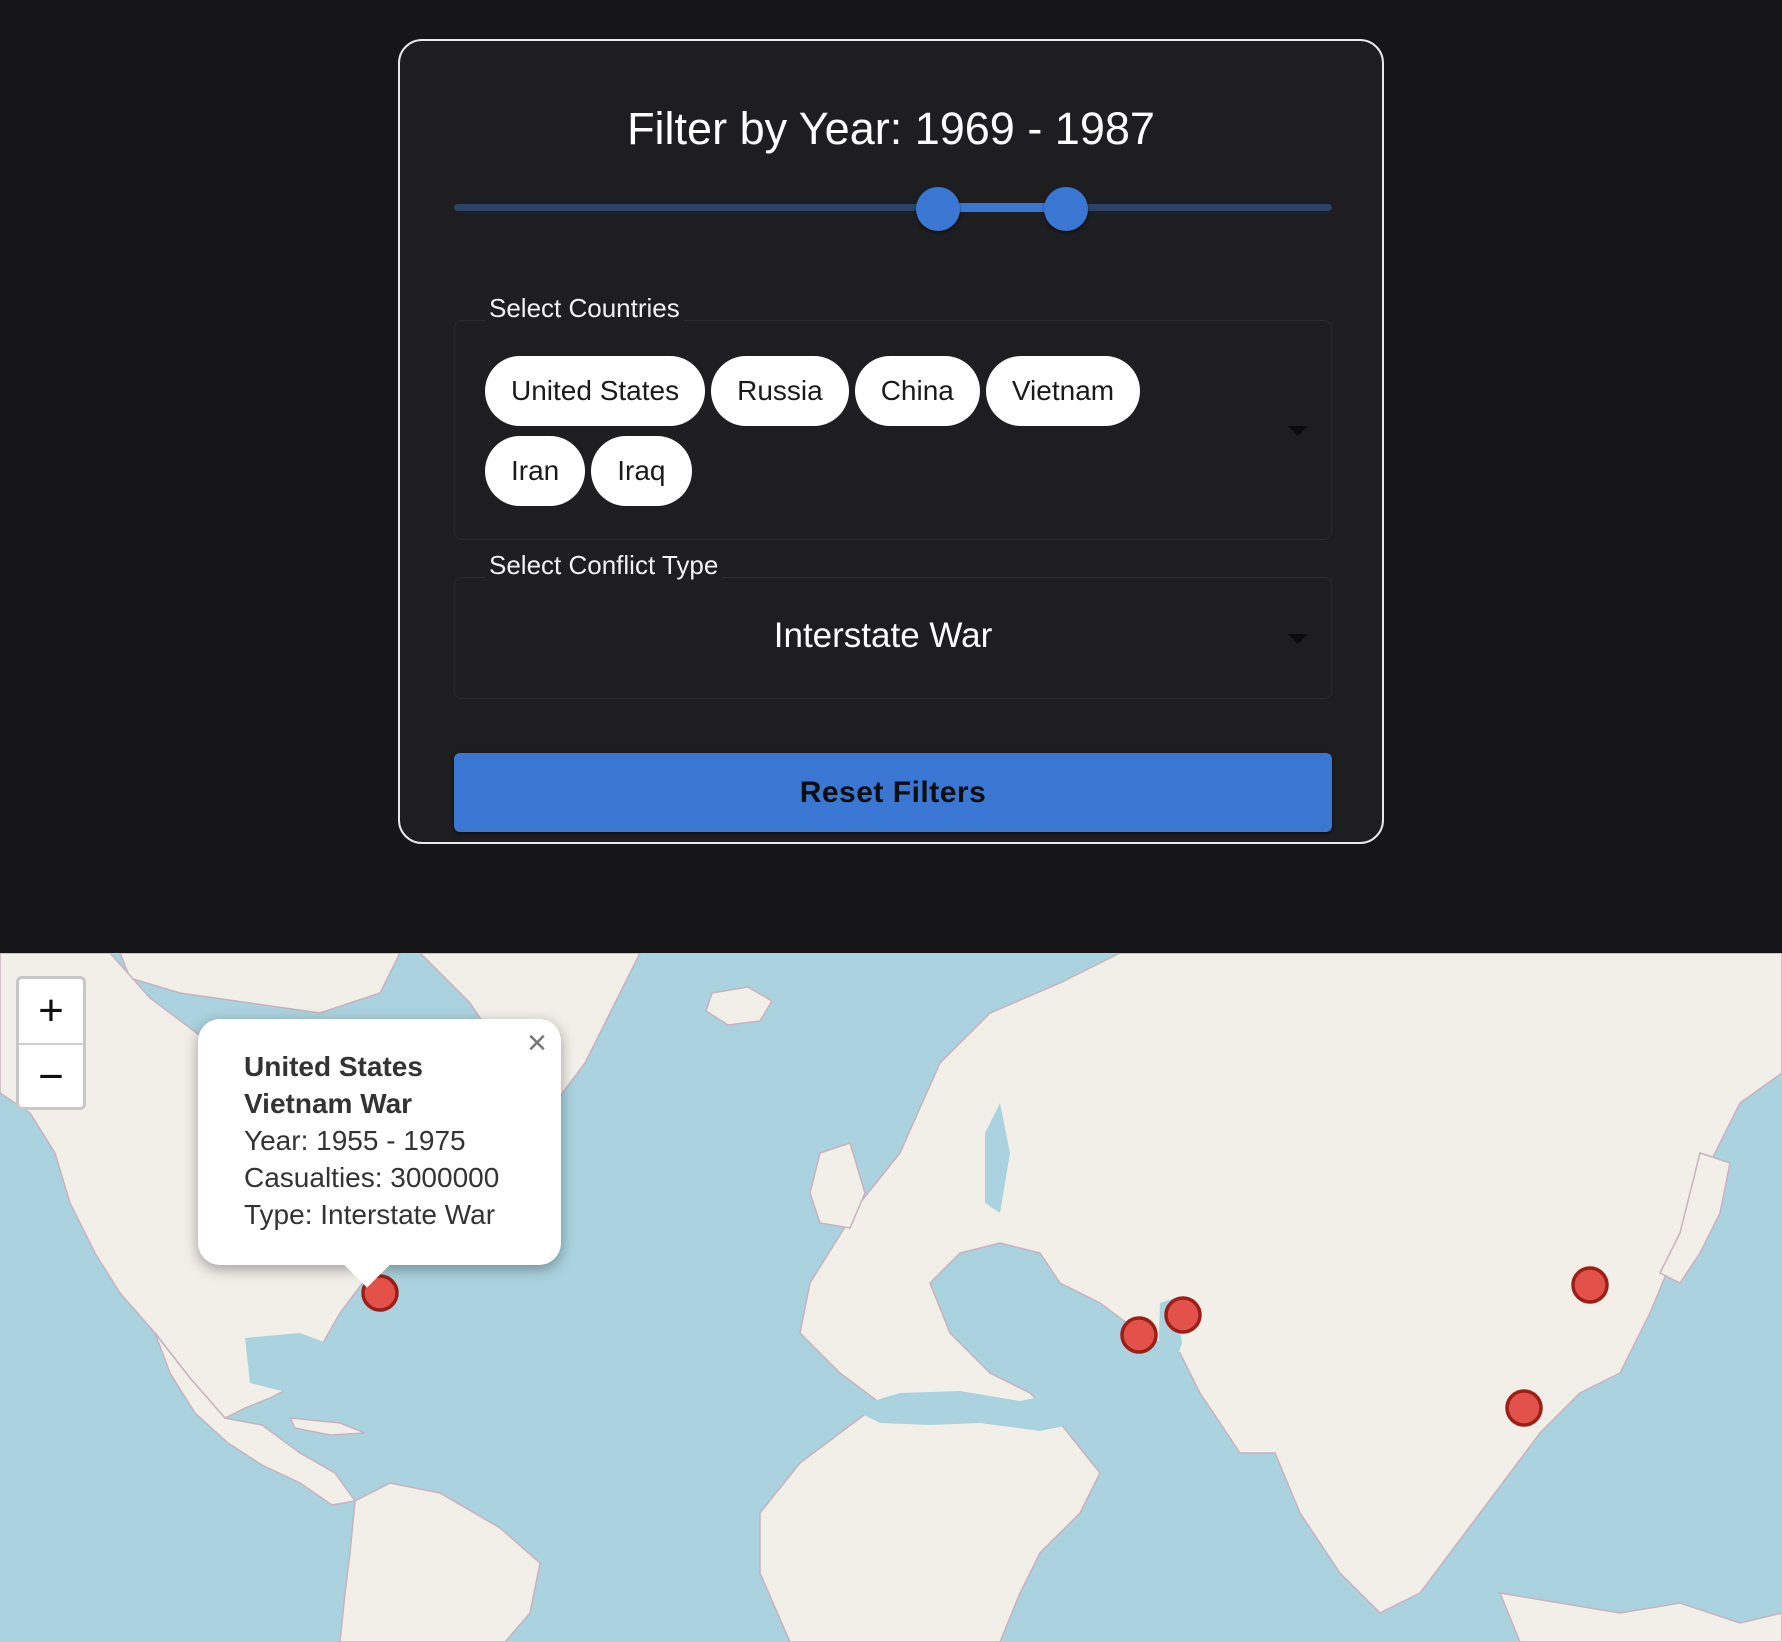 The image size is (1782, 1642). I want to click on conflict-type-select: Select Conflict Type Interstate War, so click(893, 625).